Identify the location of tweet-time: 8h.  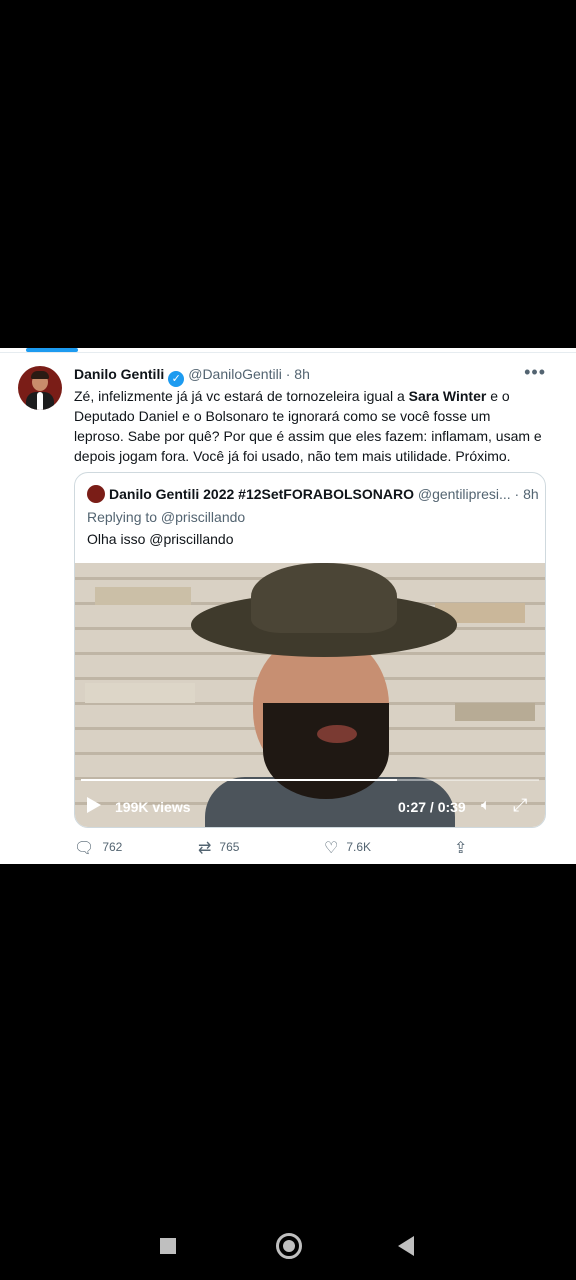
(302, 374).